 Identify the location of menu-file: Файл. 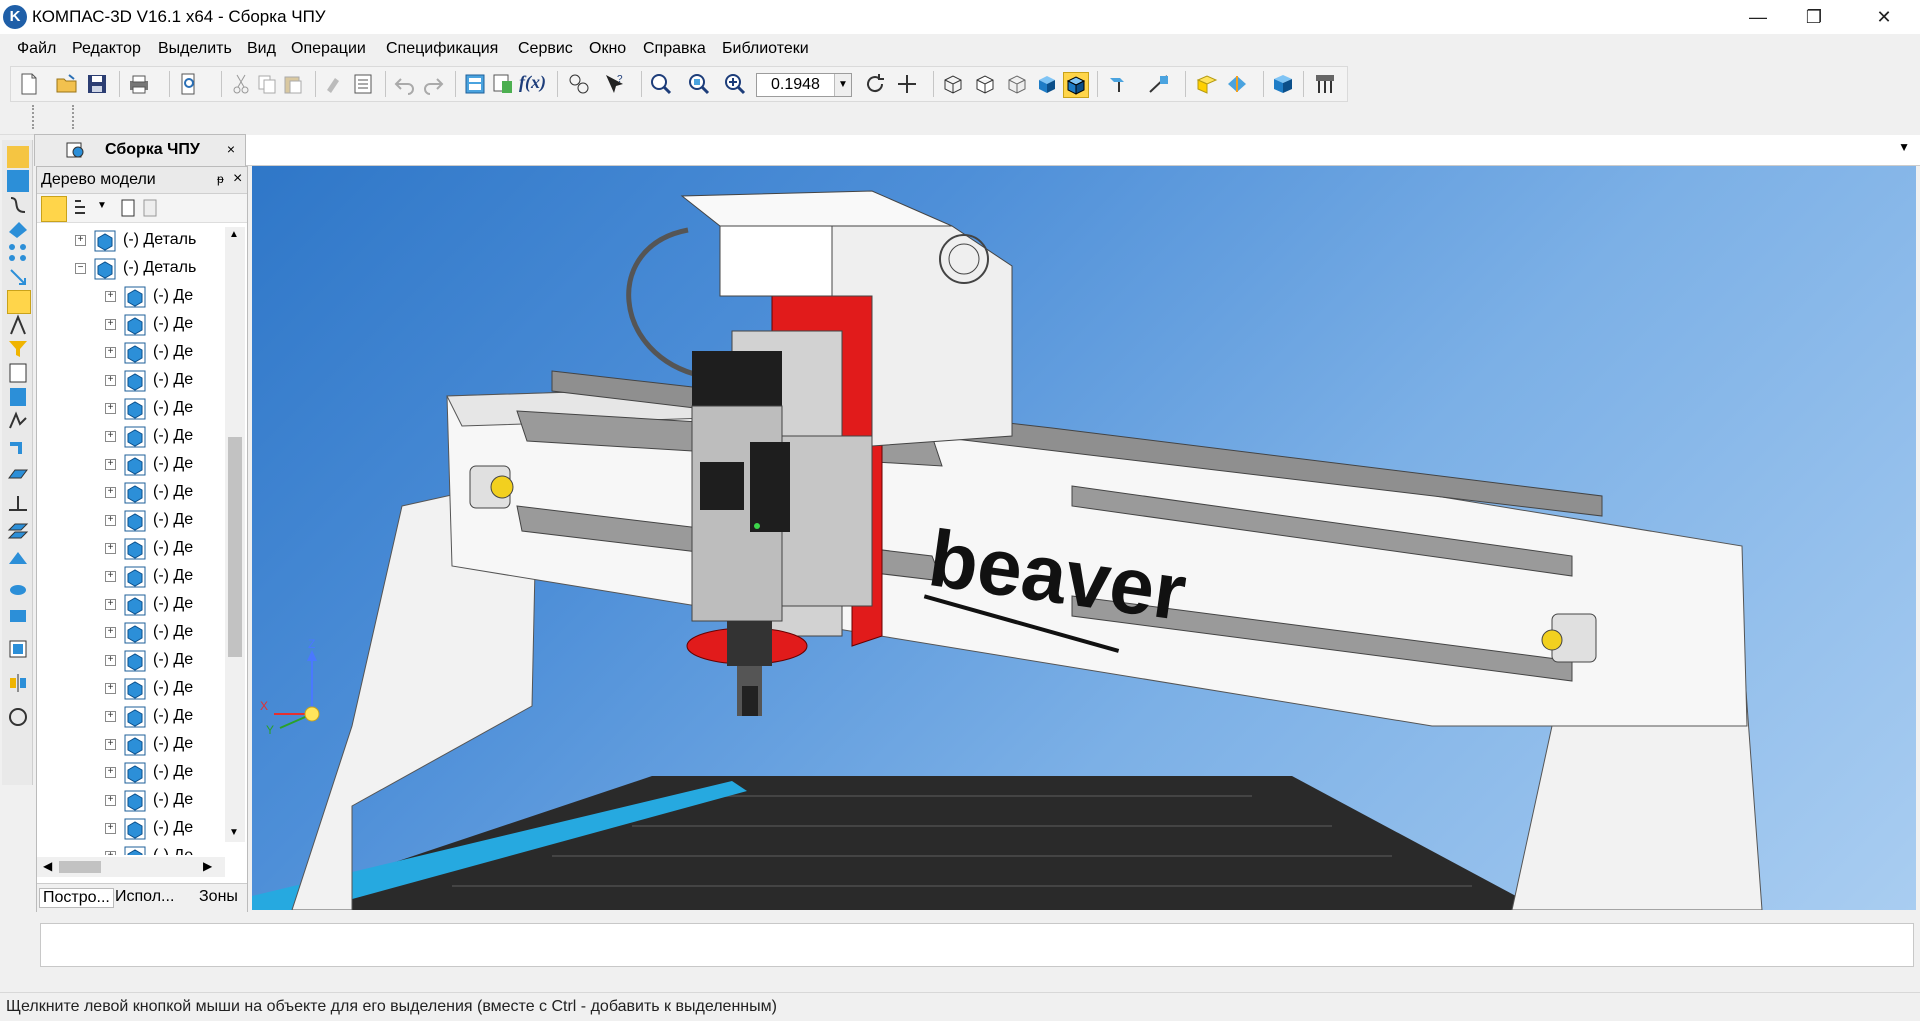
(36, 49).